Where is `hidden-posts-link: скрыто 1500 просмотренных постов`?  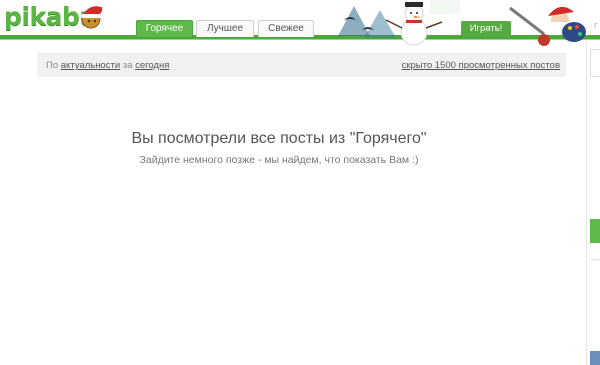 hidden-posts-link: скрыто 1500 просмотренных постов is located at coordinates (481, 66).